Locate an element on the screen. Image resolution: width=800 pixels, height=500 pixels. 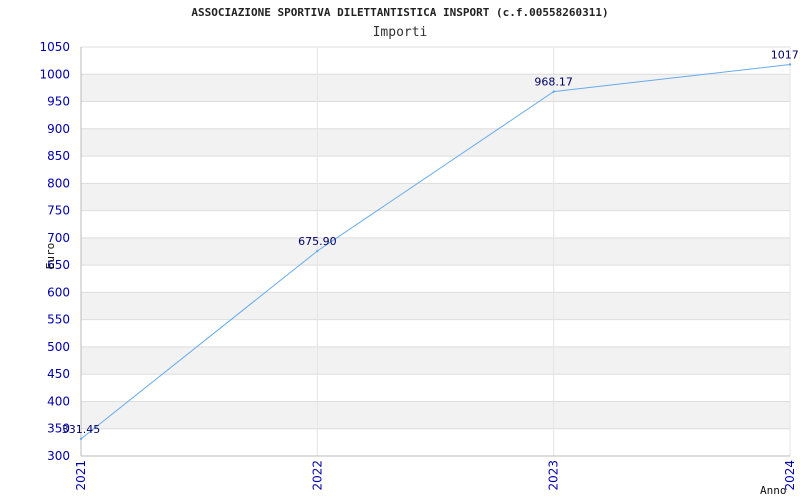
x-axis-label: Anno is located at coordinates (773, 490).